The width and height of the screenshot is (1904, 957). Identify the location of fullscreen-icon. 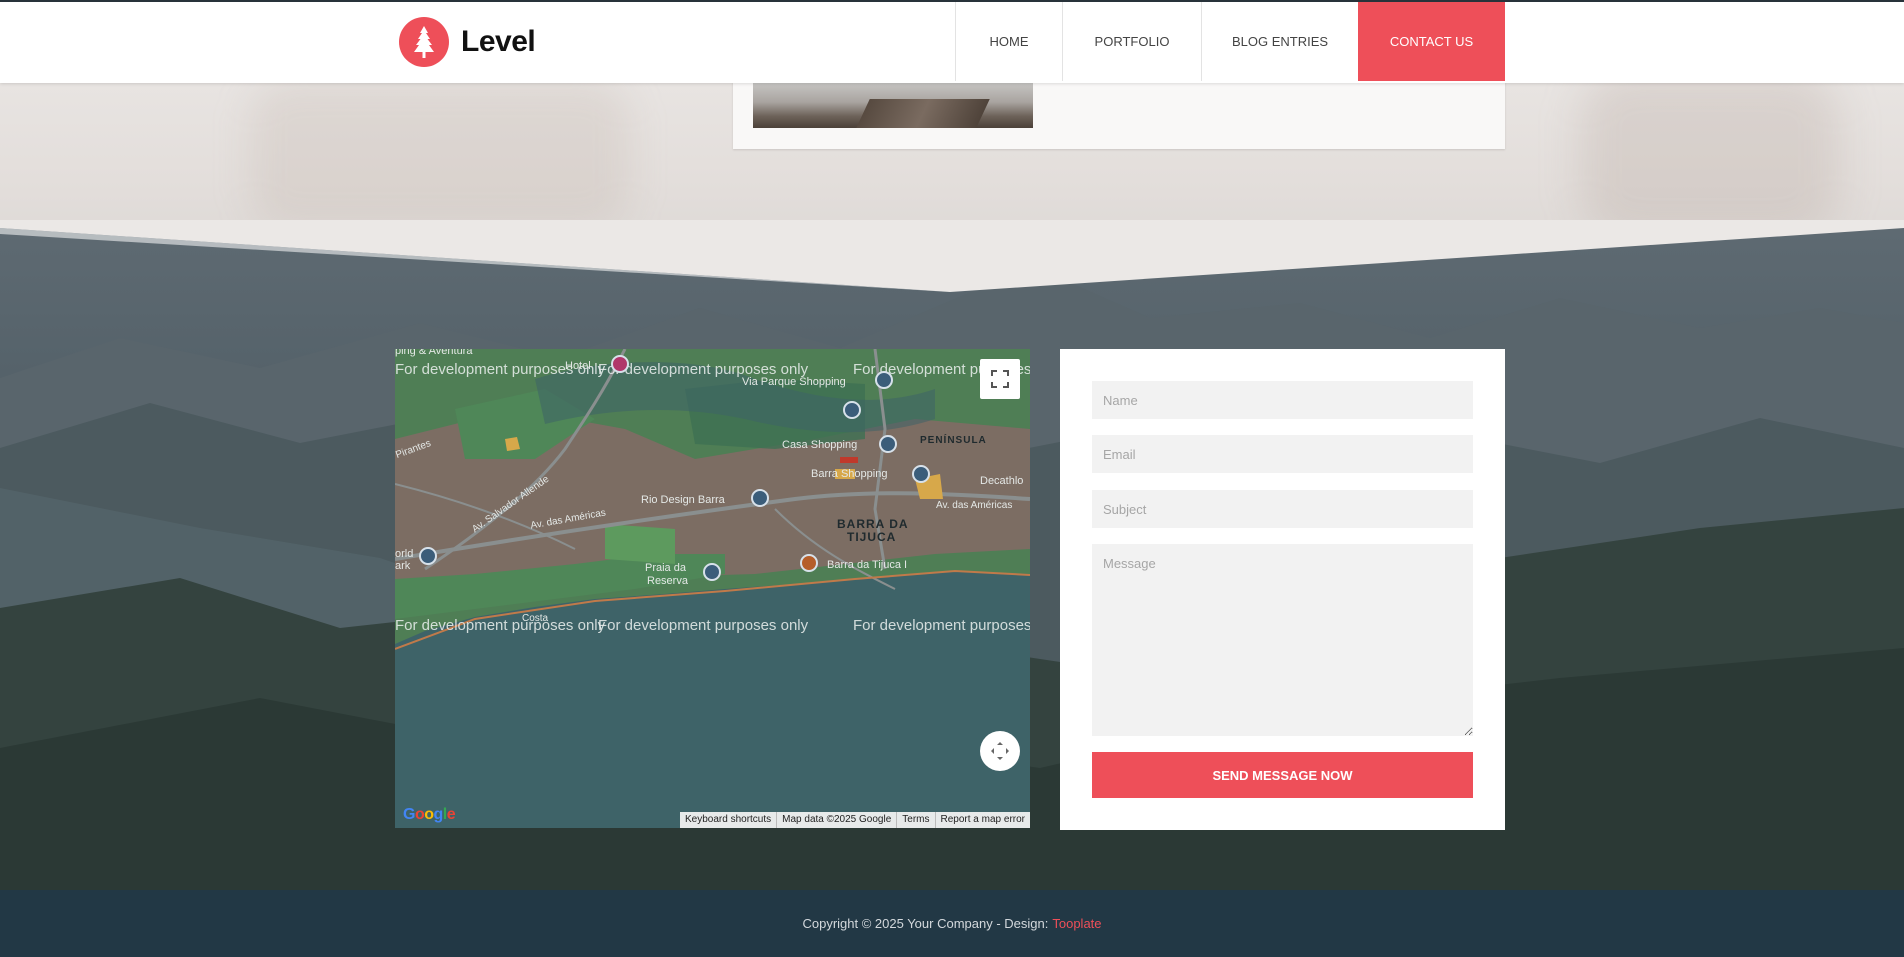
(1000, 379).